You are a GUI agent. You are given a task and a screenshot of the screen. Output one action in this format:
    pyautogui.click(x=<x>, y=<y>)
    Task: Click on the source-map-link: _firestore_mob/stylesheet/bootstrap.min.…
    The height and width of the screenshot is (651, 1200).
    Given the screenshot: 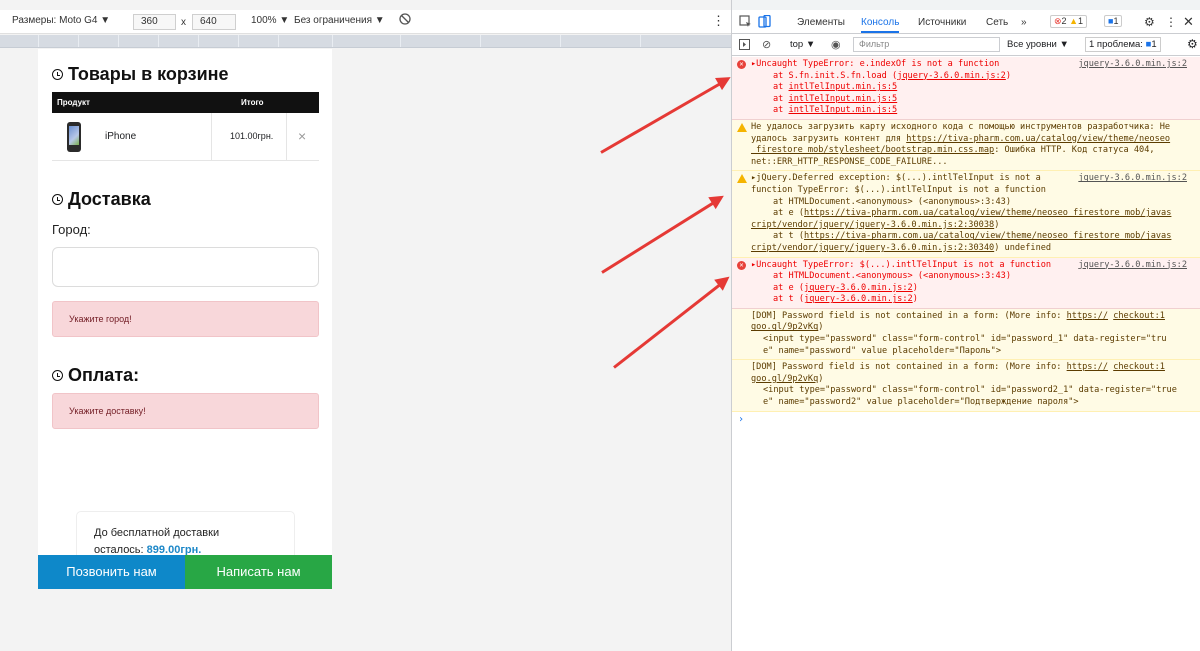 What is the action you would take?
    pyautogui.click(x=872, y=150)
    